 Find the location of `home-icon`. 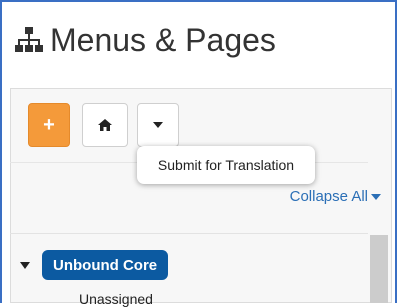

home-icon is located at coordinates (105, 125).